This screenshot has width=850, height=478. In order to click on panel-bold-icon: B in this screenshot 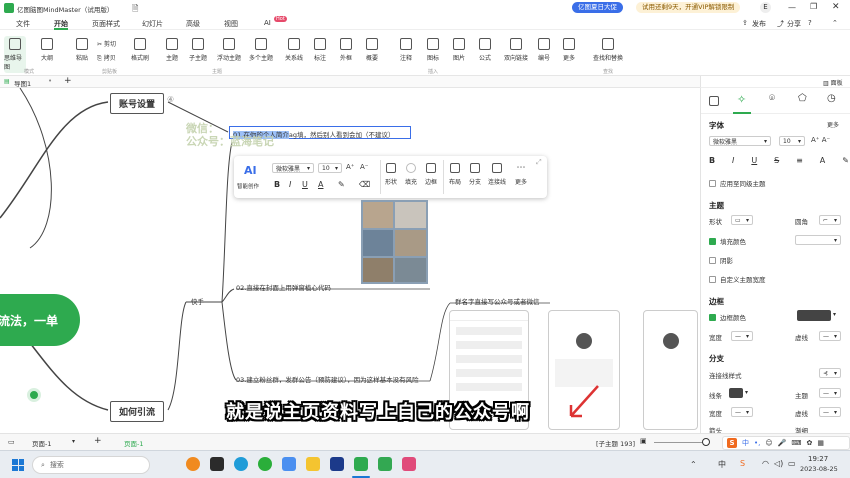, I will do `click(712, 160)`.